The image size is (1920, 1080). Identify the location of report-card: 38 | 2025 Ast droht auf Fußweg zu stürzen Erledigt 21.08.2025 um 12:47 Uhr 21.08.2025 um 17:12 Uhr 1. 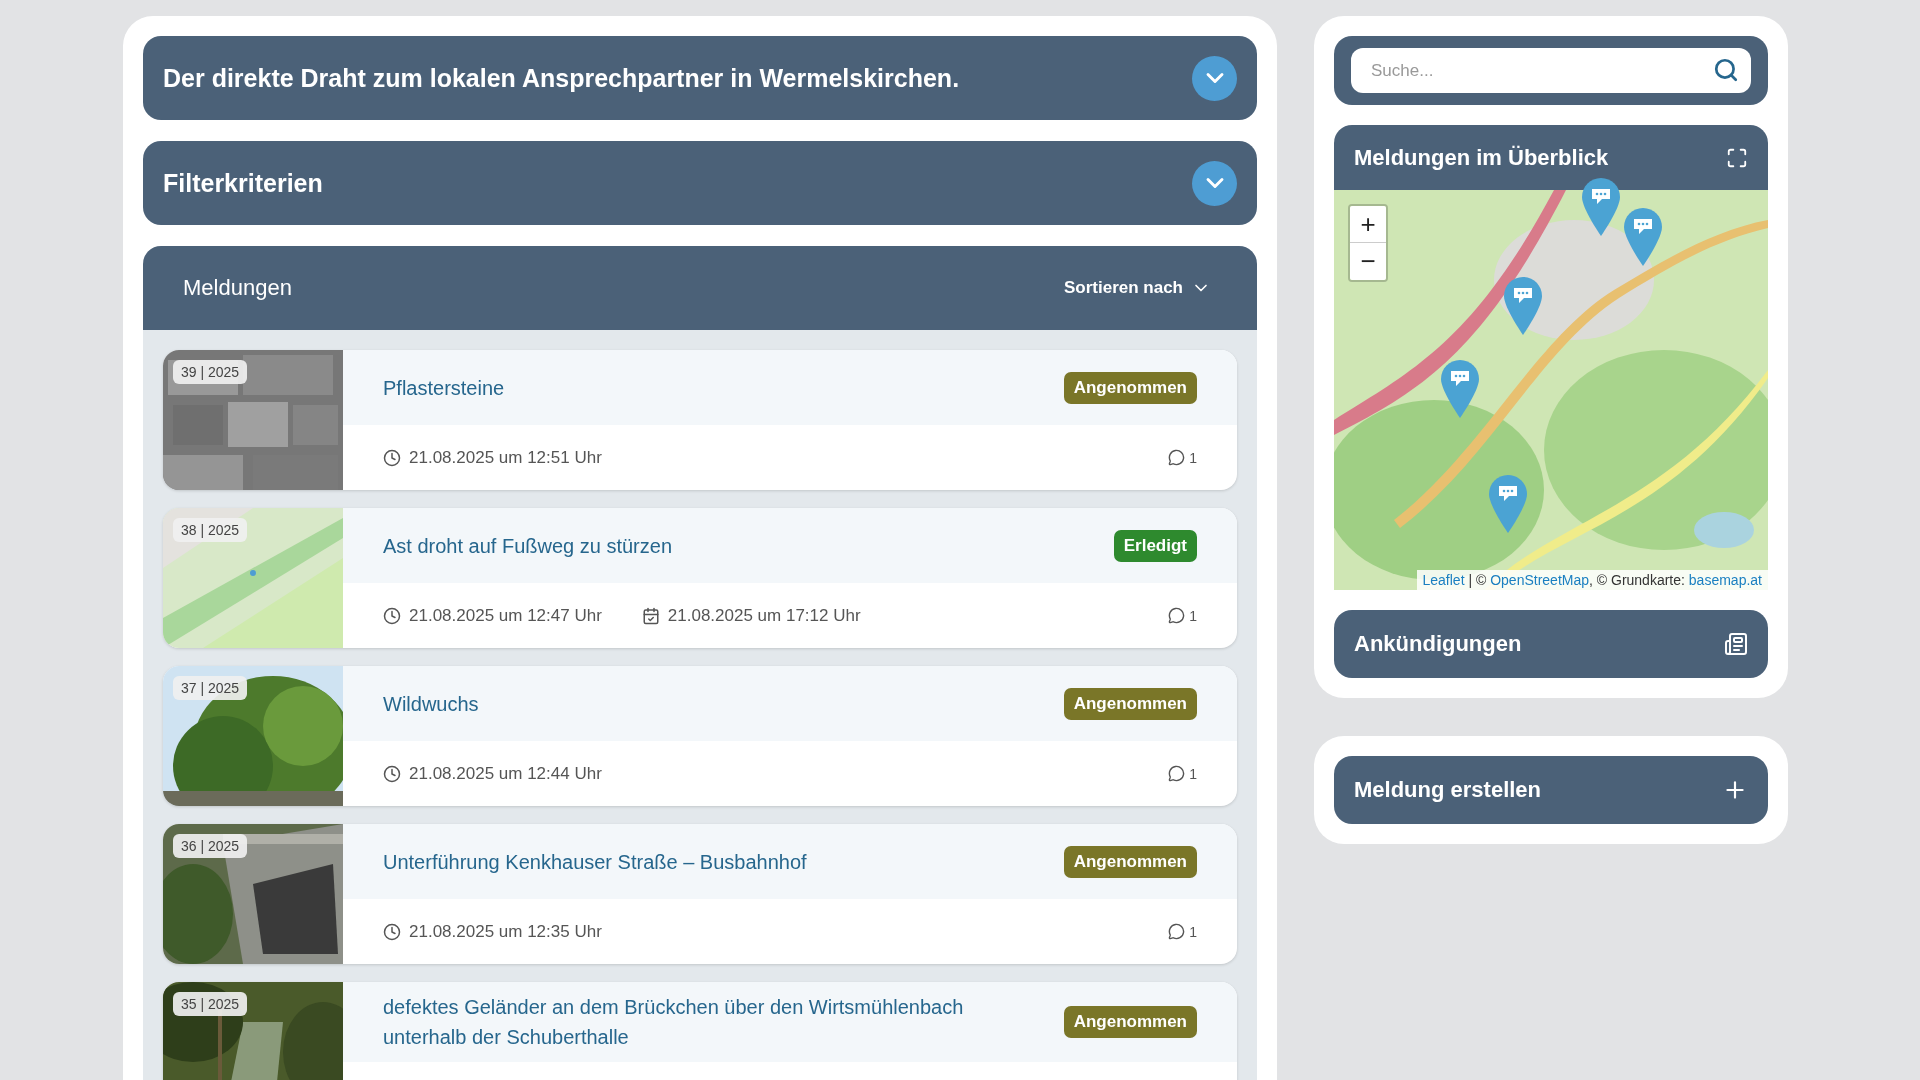
(700, 578).